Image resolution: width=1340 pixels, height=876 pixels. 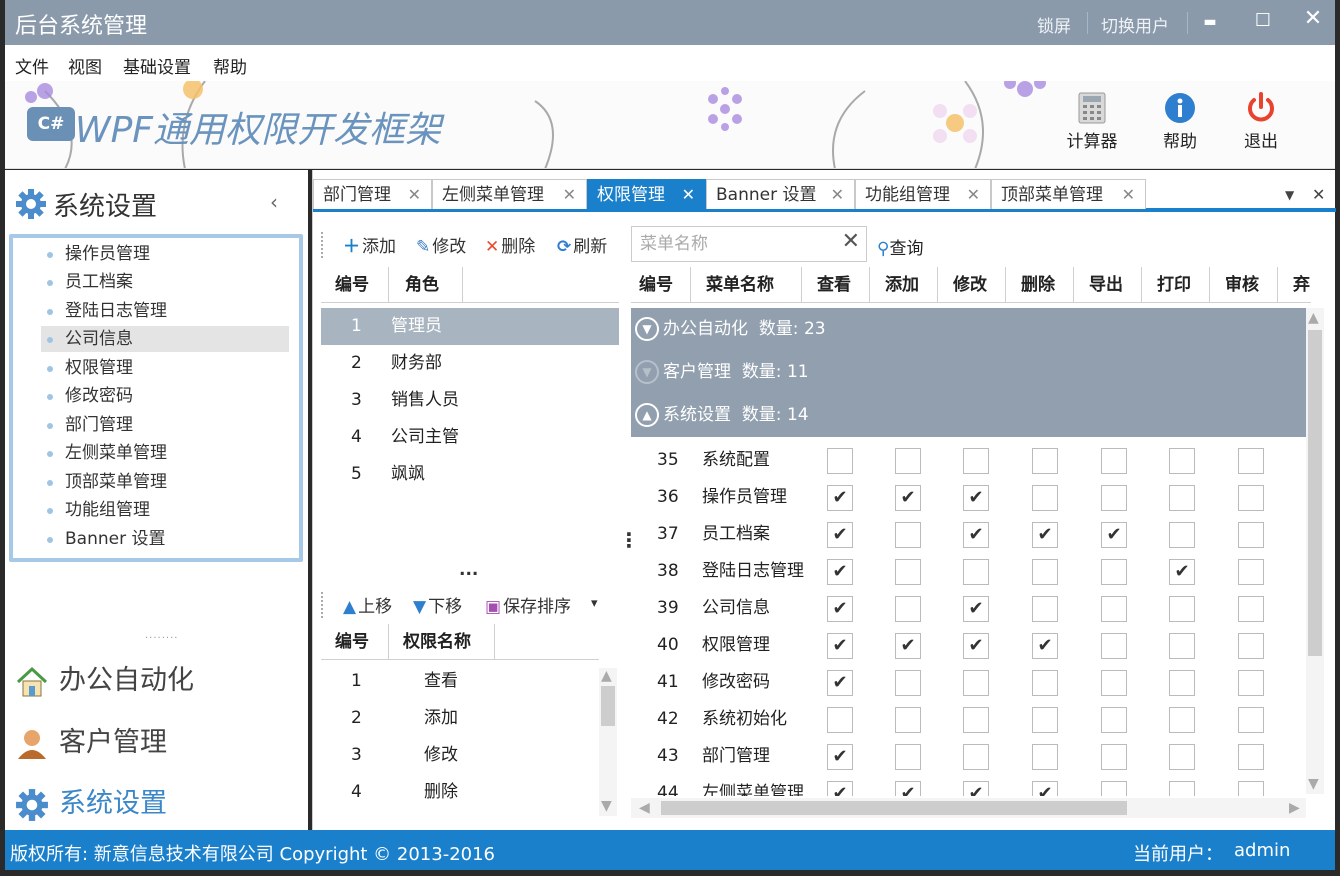 I want to click on column-header: 弃, so click(x=1294, y=285).